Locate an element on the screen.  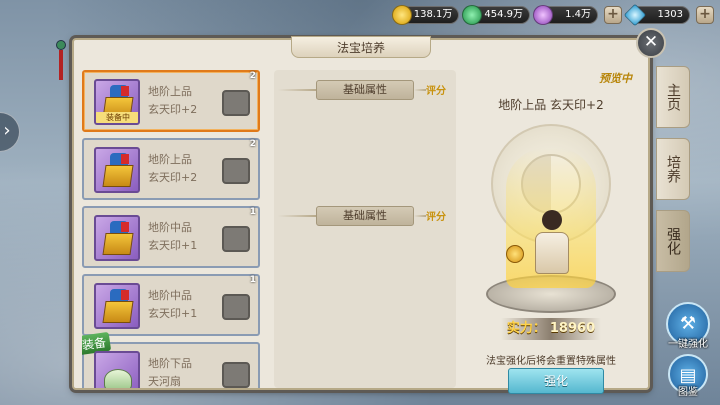
atlas-label: 图鉴 is located at coordinates (688, 392).